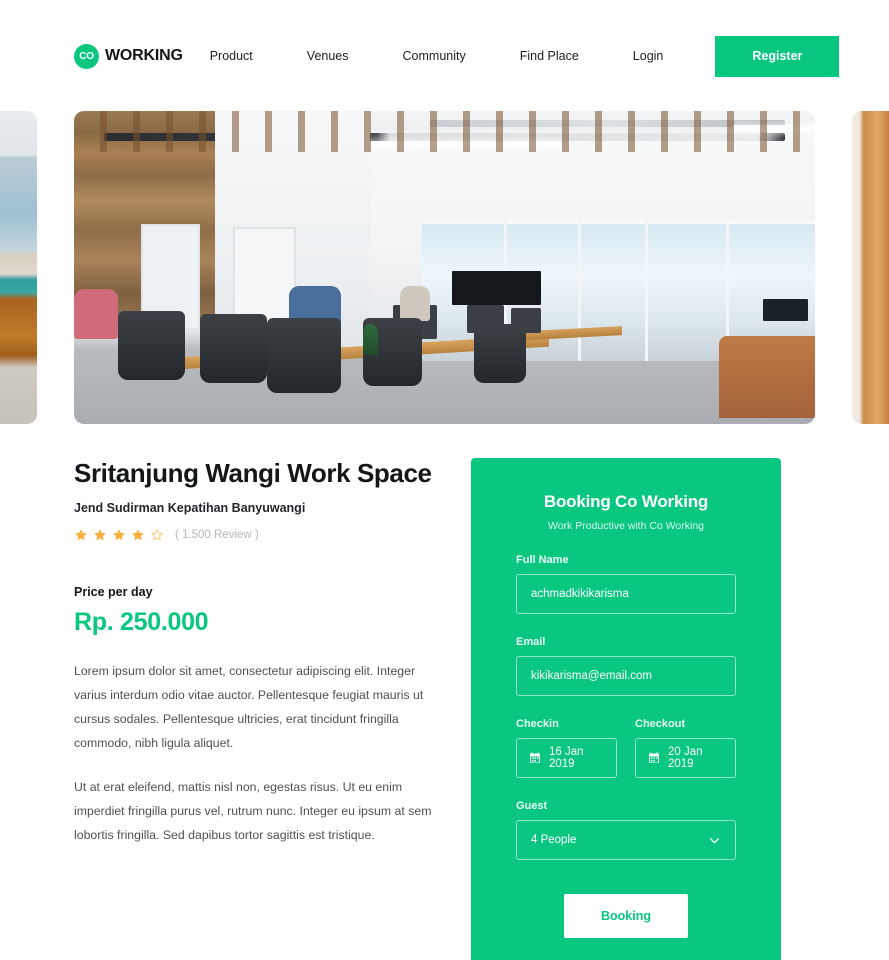 This screenshot has height=960, width=889. I want to click on booking-form-subtitle: Work Productive with Co Working, so click(626, 526).